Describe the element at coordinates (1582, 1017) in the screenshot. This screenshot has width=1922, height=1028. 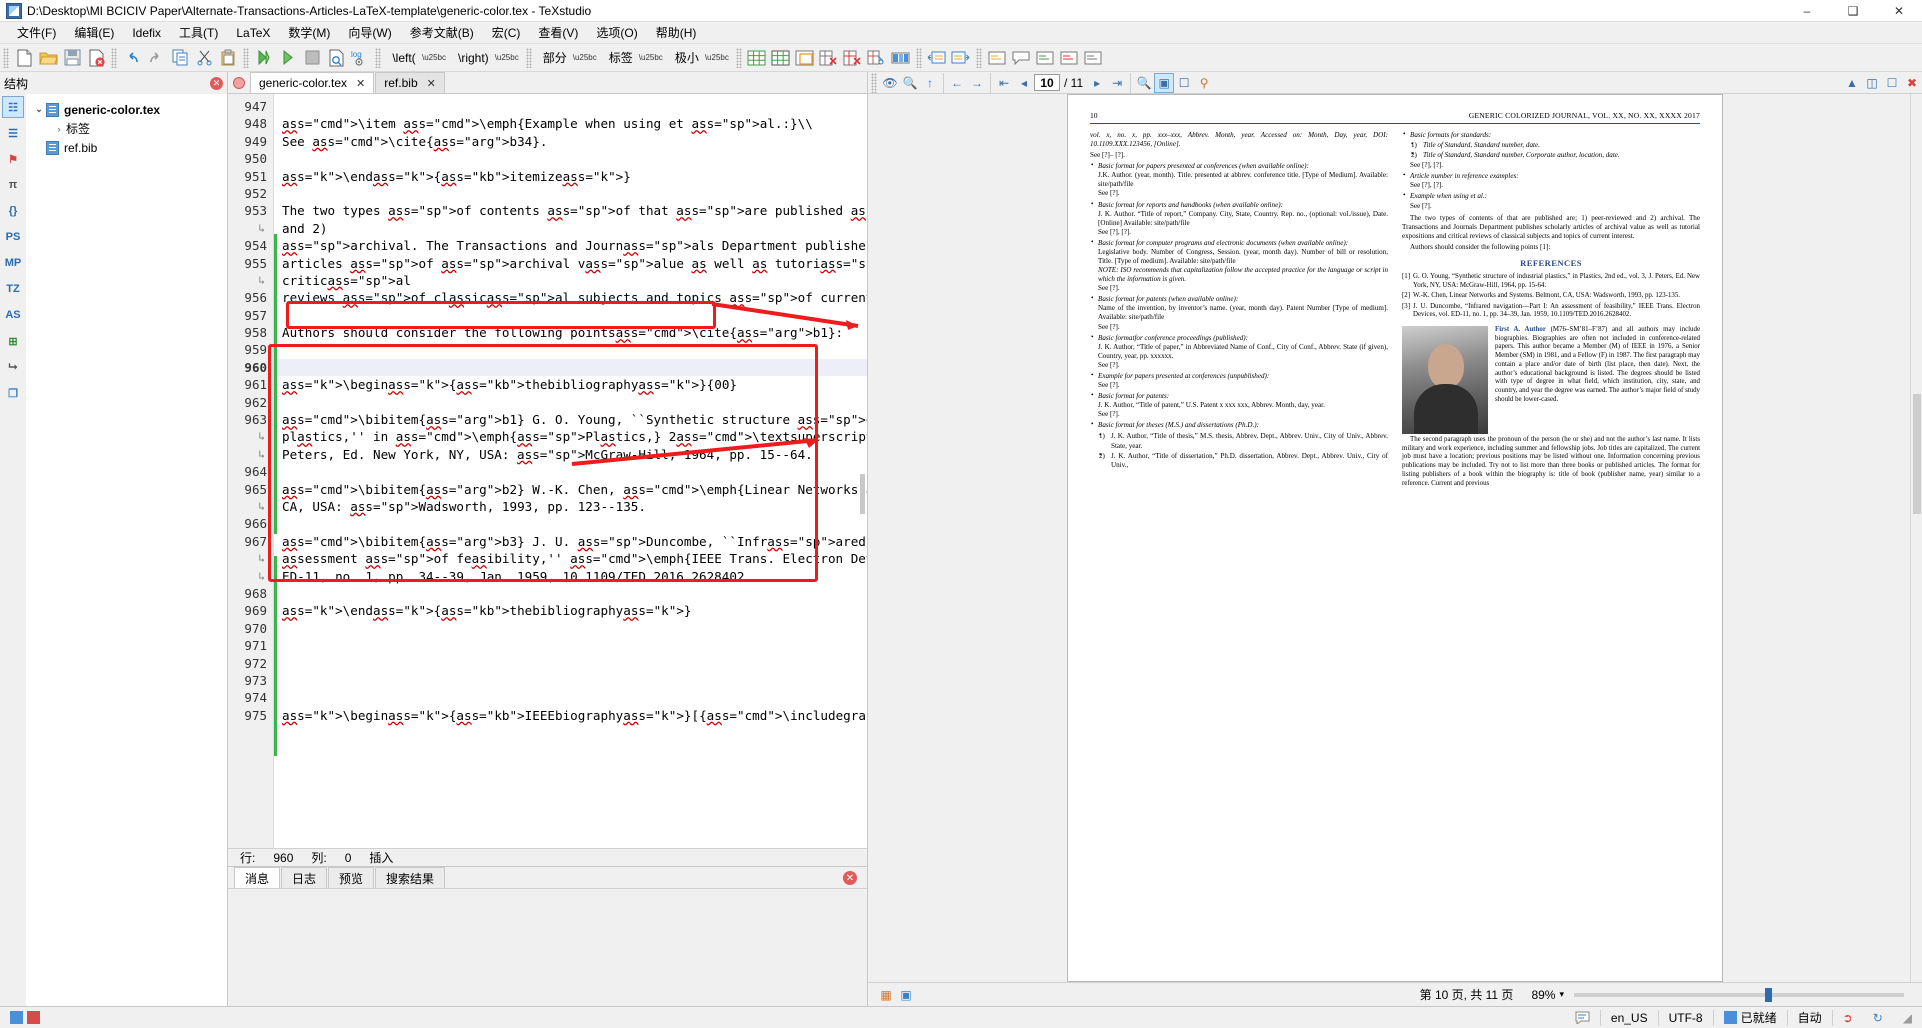
I see `status-spell-icon` at that location.